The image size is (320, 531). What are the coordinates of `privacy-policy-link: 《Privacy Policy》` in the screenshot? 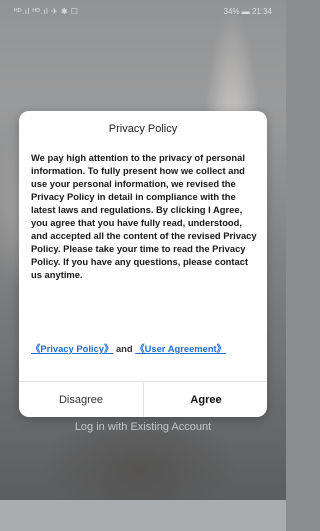 It's located at (72, 348).